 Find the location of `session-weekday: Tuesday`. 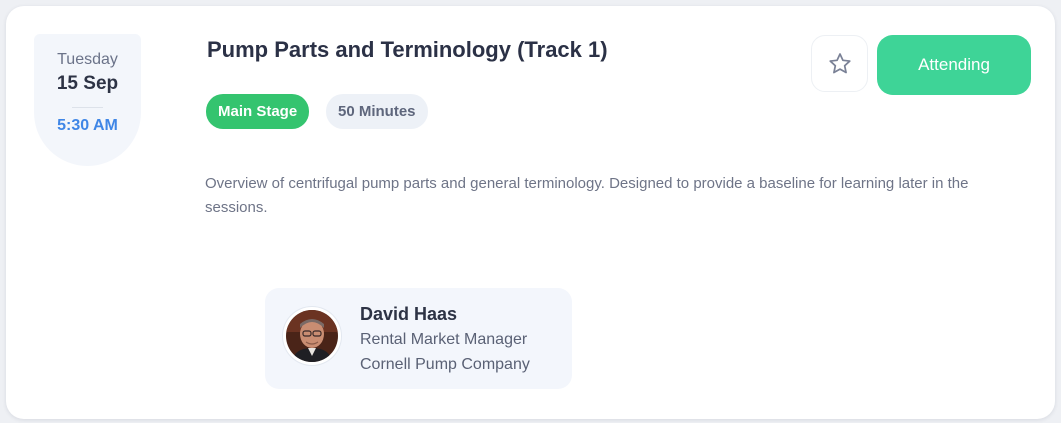

session-weekday: Tuesday is located at coordinates (87, 59).